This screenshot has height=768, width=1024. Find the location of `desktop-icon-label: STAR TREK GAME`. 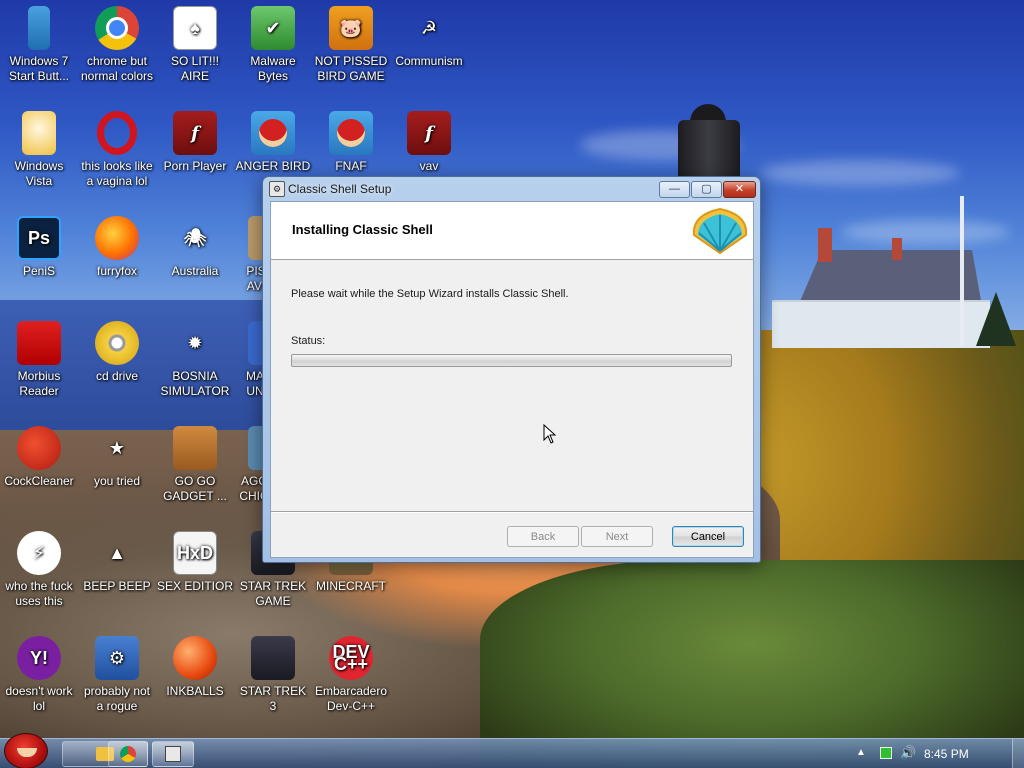

desktop-icon-label: STAR TREK GAME is located at coordinates (273, 593).